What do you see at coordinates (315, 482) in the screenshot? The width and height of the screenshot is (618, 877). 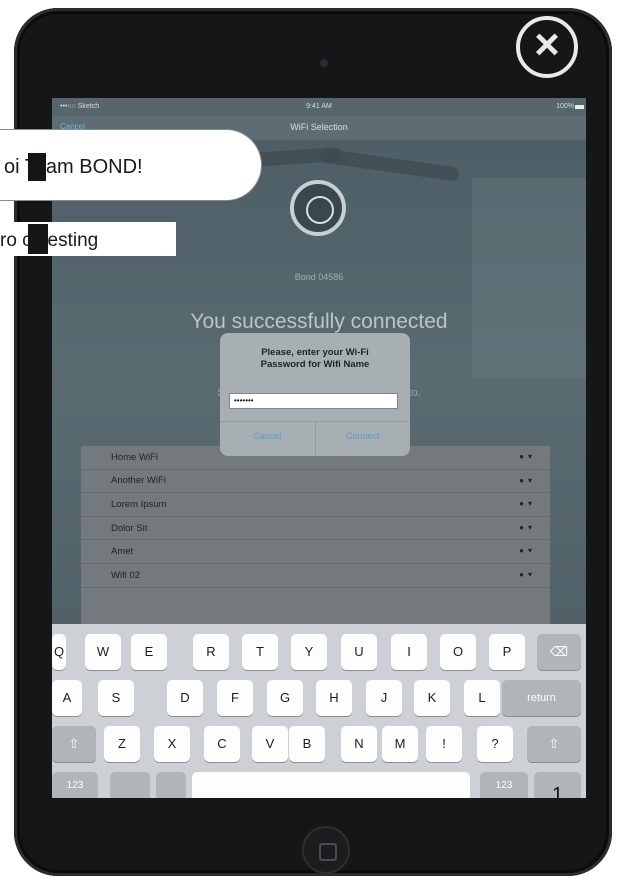 I see `wifi-row: Another WiFi ●▾` at bounding box center [315, 482].